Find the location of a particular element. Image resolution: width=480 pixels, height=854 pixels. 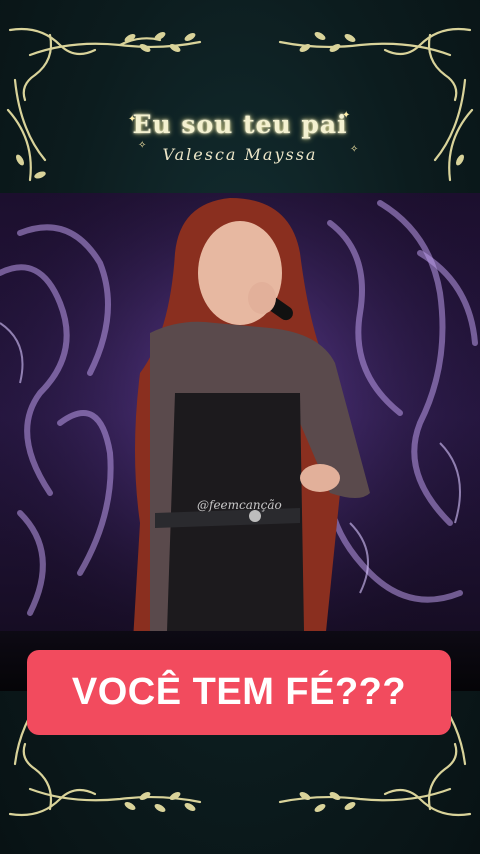

watermark: @feemcanção is located at coordinates (239, 505).